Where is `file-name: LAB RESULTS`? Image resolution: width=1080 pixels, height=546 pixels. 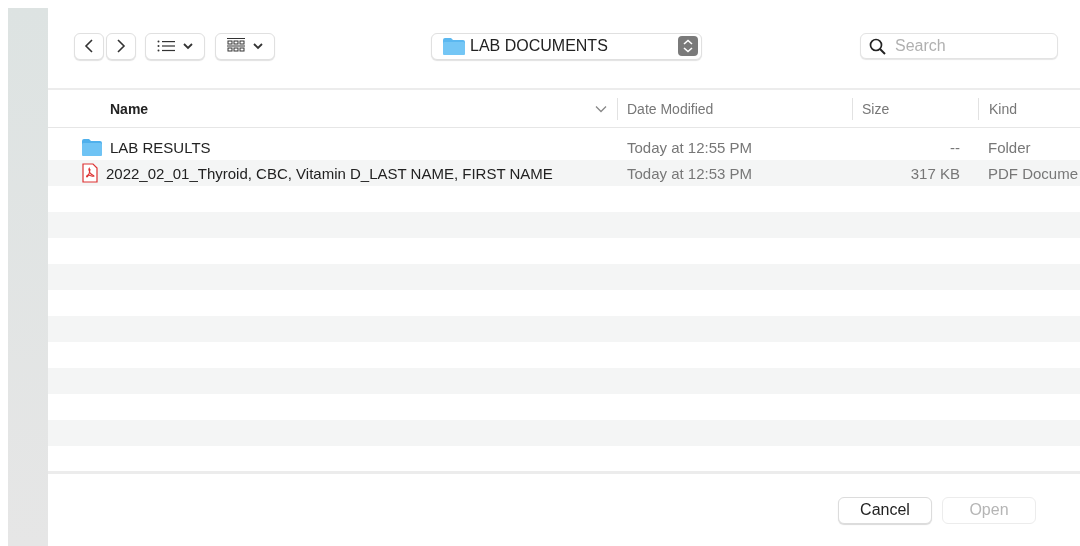
file-name: LAB RESULTS is located at coordinates (160, 147).